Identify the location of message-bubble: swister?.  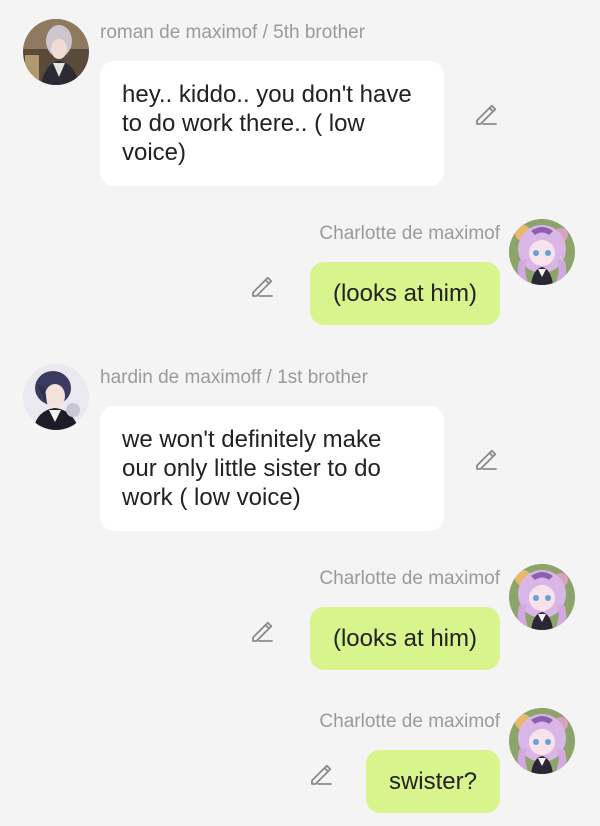
(432, 781).